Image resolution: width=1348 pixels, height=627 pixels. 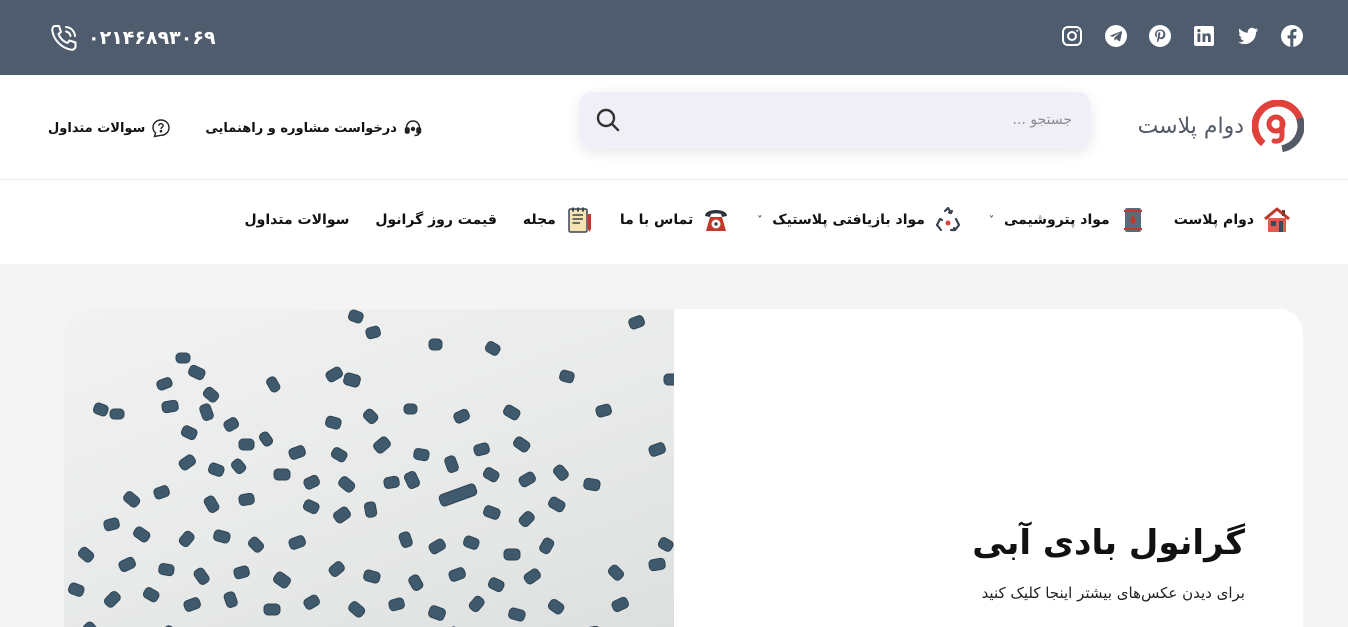 What do you see at coordinates (413, 128) in the screenshot?
I see `headset-icon` at bounding box center [413, 128].